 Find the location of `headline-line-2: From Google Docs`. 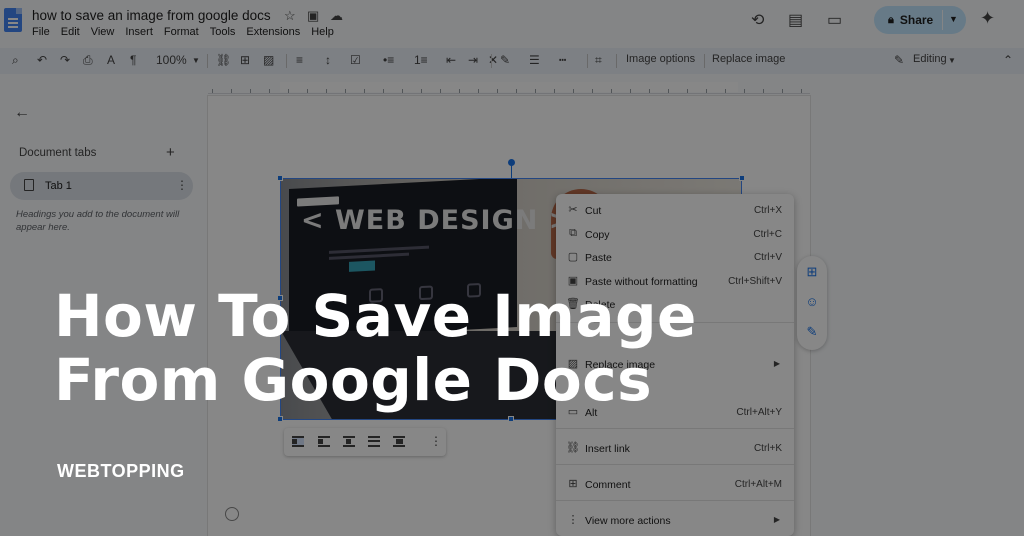

headline-line-2: From Google Docs is located at coordinates (353, 380).